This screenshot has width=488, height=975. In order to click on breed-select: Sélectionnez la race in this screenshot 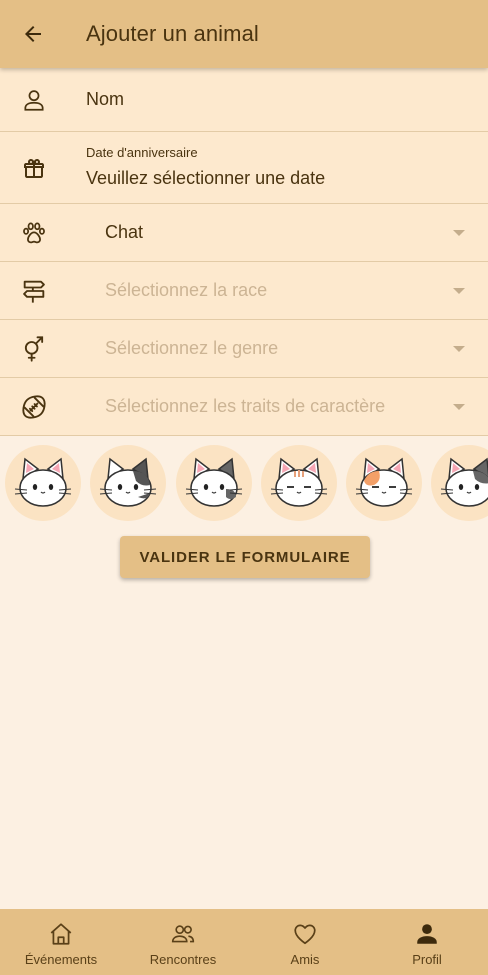, I will do `click(244, 291)`.